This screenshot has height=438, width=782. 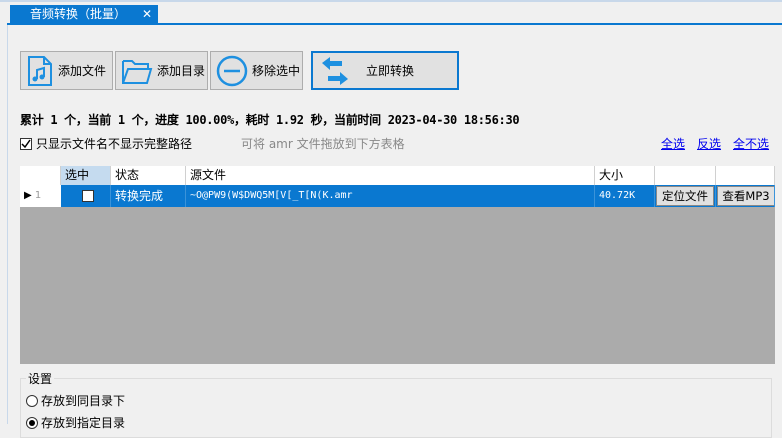 I want to click on row-size: 40.72K, so click(x=625, y=196).